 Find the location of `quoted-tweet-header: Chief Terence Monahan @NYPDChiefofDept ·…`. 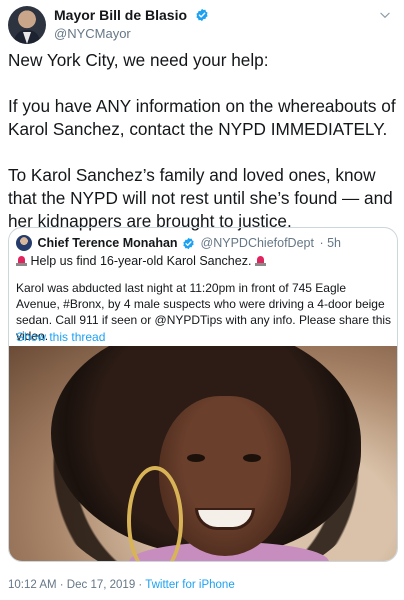

quoted-tweet-header: Chief Terence Monahan @NYPDChiefofDept ·… is located at coordinates (178, 243).